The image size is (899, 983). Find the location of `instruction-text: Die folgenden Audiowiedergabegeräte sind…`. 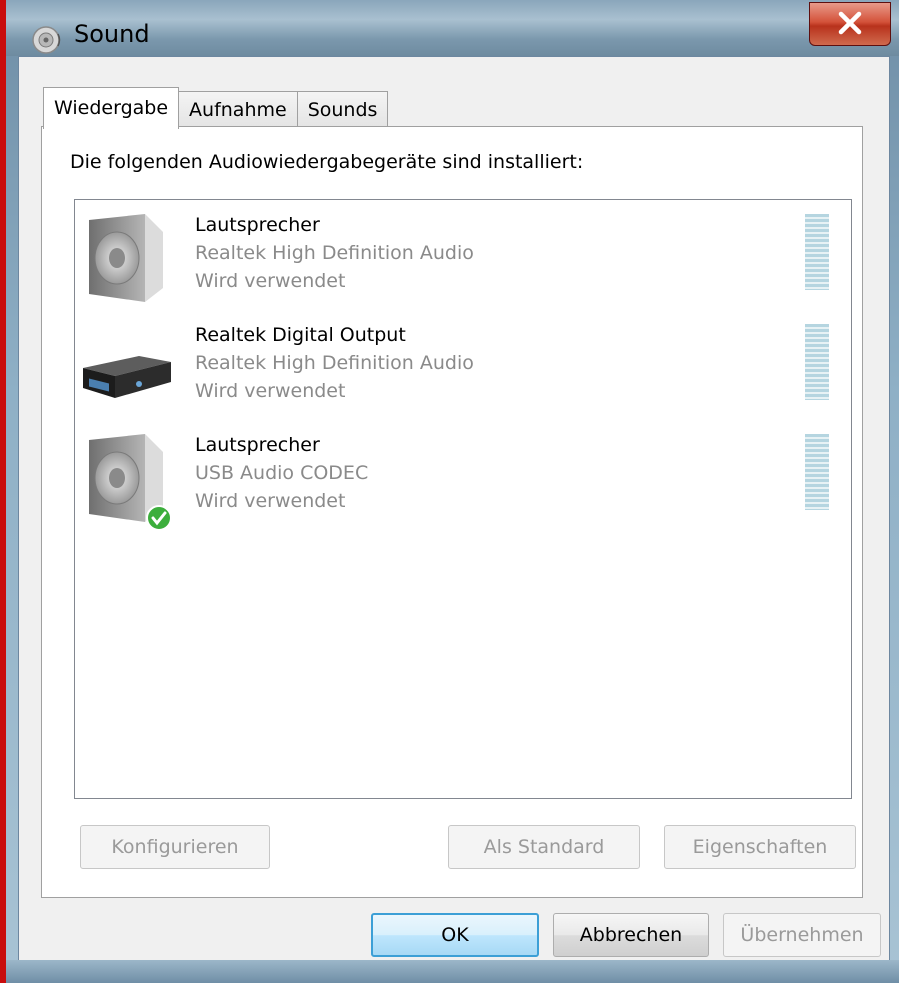

instruction-text: Die folgenden Audiowiedergabegeräte sind… is located at coordinates (327, 162).